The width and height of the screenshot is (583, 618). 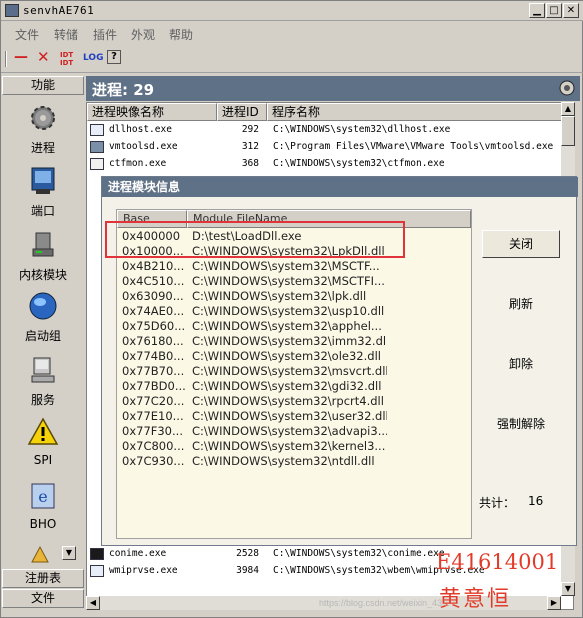 I want to click on network-port-icon, so click(x=43, y=180).